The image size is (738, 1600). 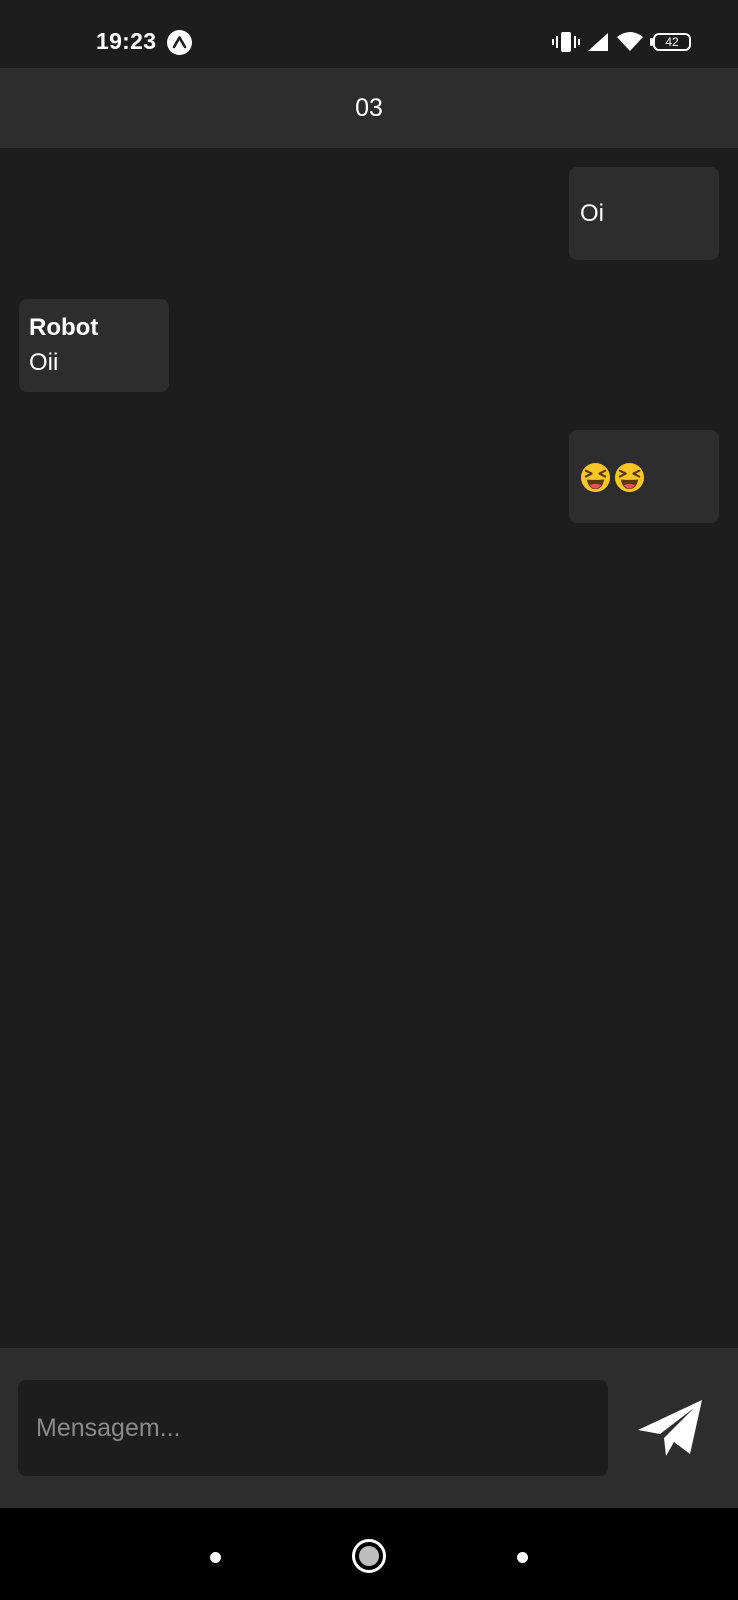 I want to click on battery-level: 42, so click(x=672, y=42).